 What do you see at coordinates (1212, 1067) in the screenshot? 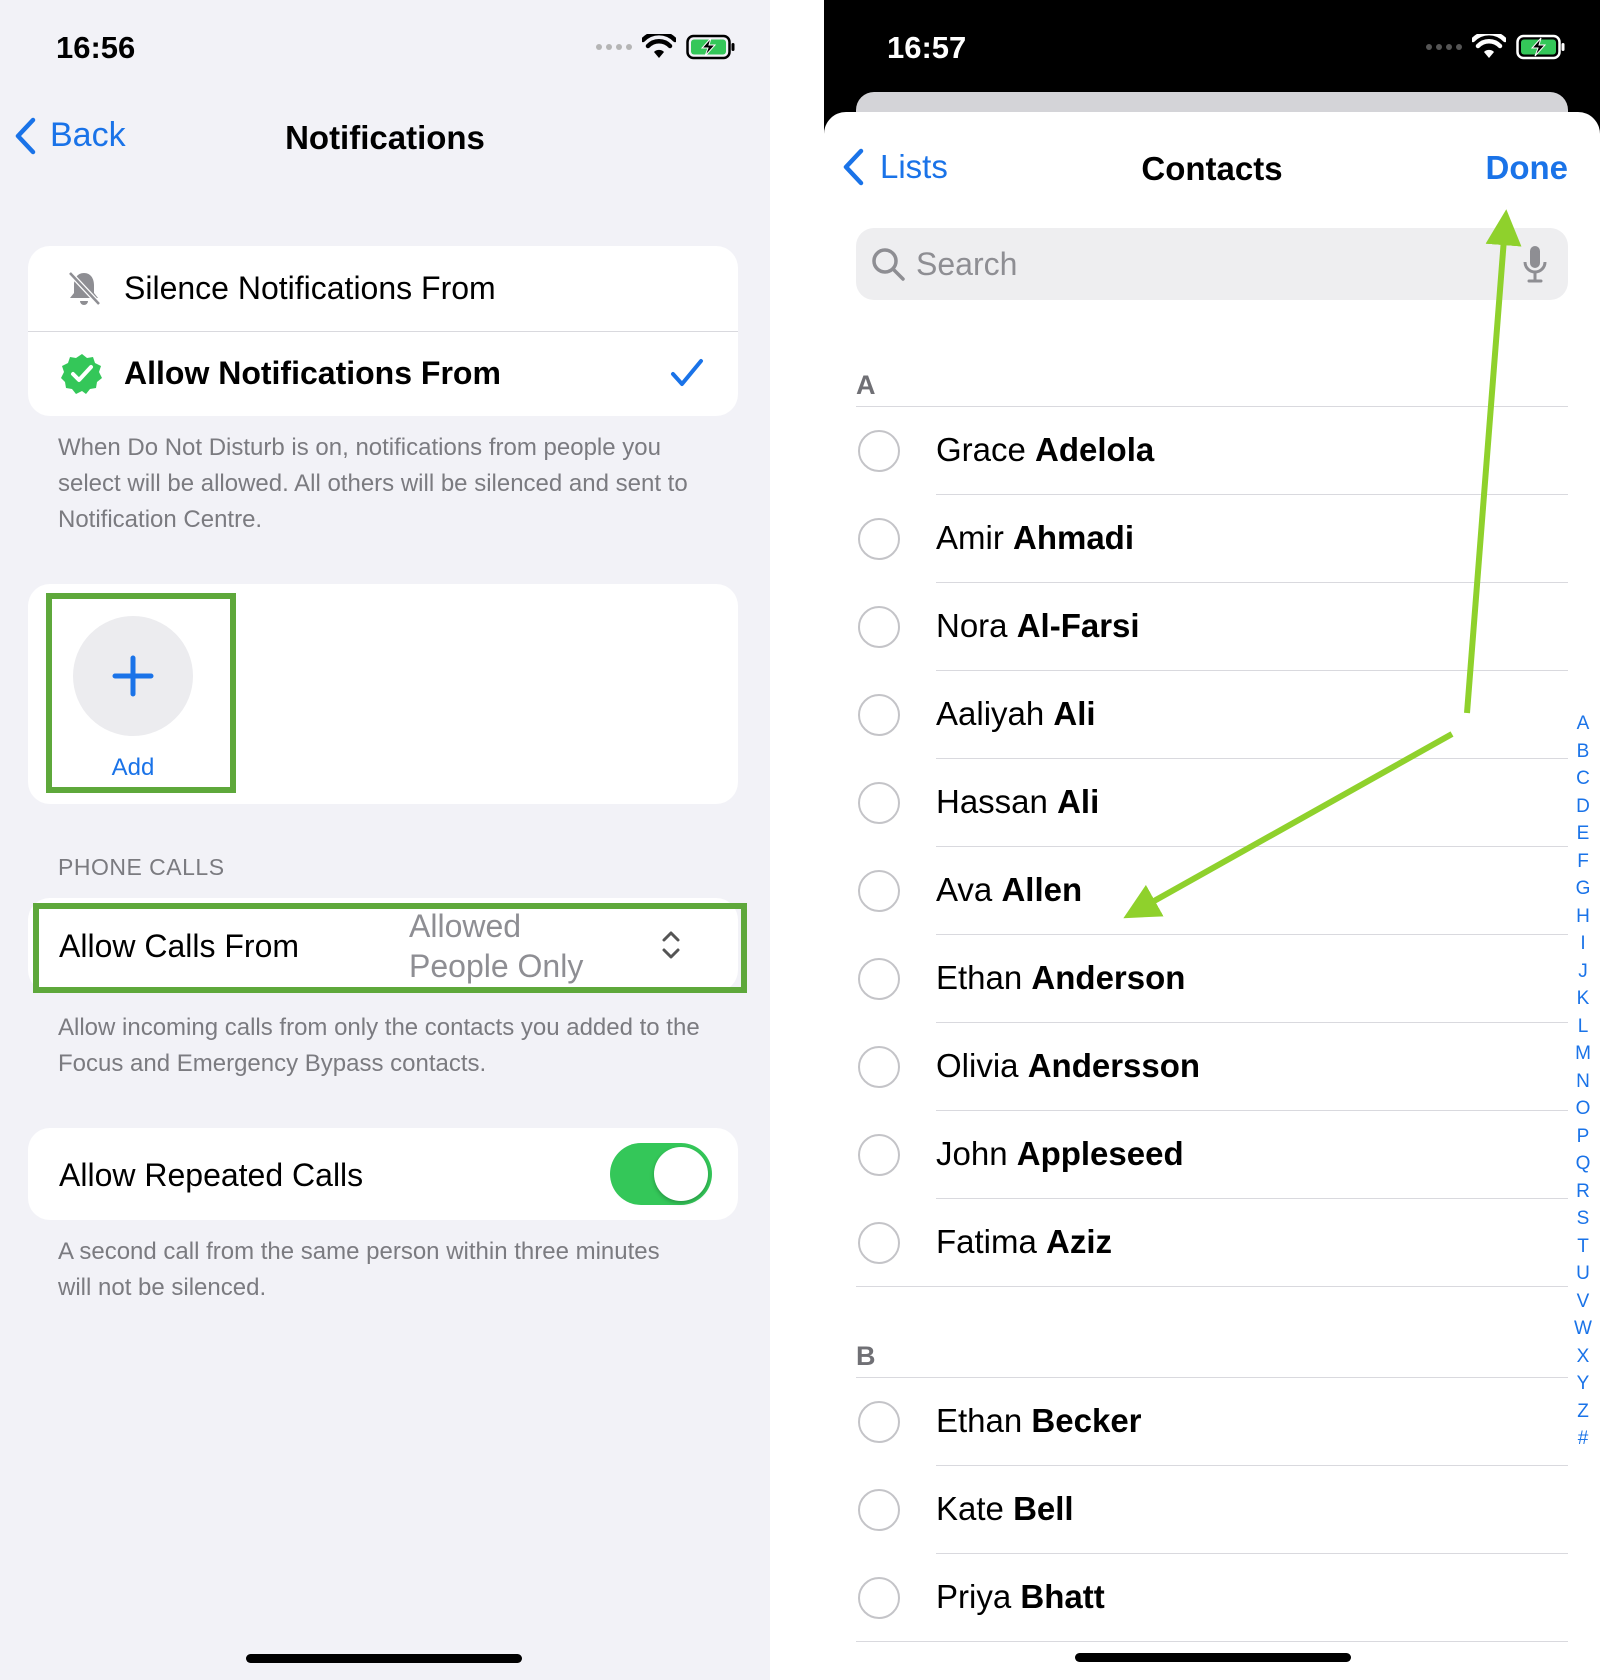
I see `contact-row: Olivia Andersson` at bounding box center [1212, 1067].